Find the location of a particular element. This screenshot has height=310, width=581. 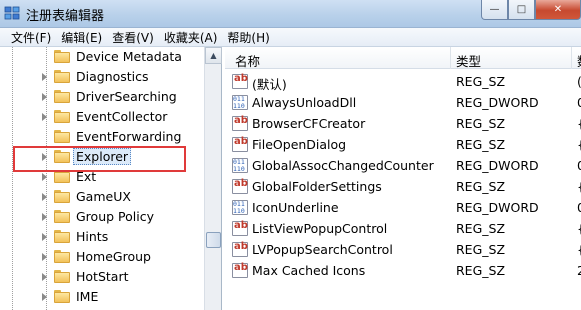

tree-item-ime: IME is located at coordinates (102, 297).